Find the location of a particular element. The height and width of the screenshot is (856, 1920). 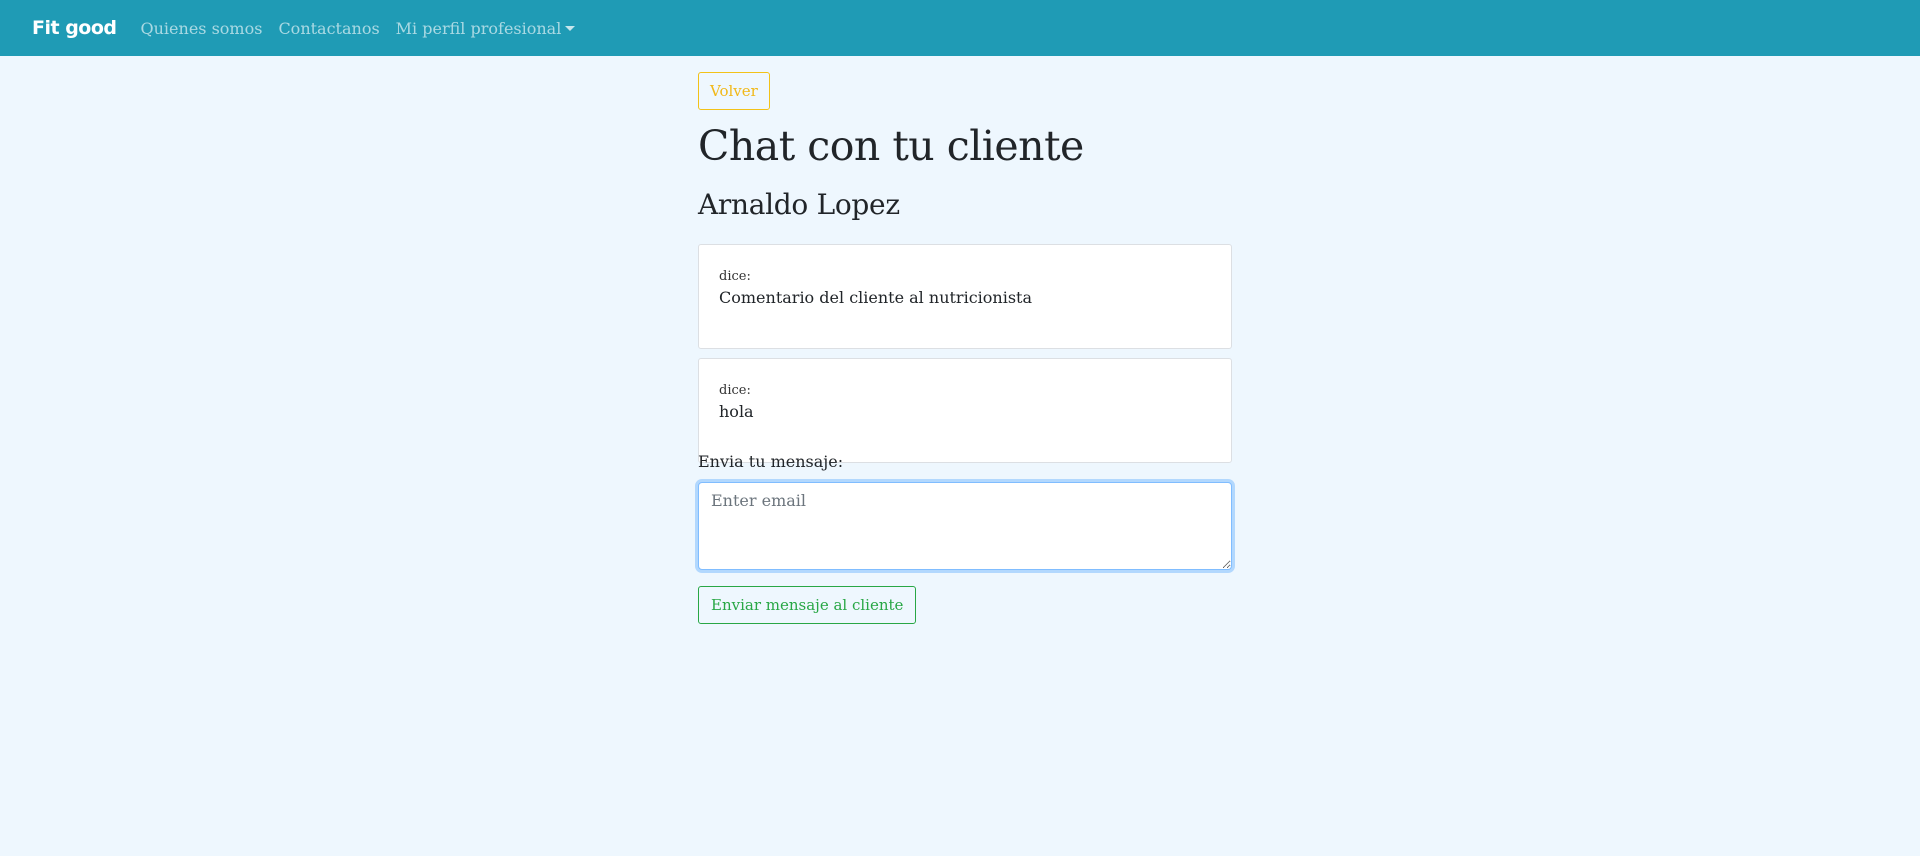

caret-down-icon is located at coordinates (570, 28).